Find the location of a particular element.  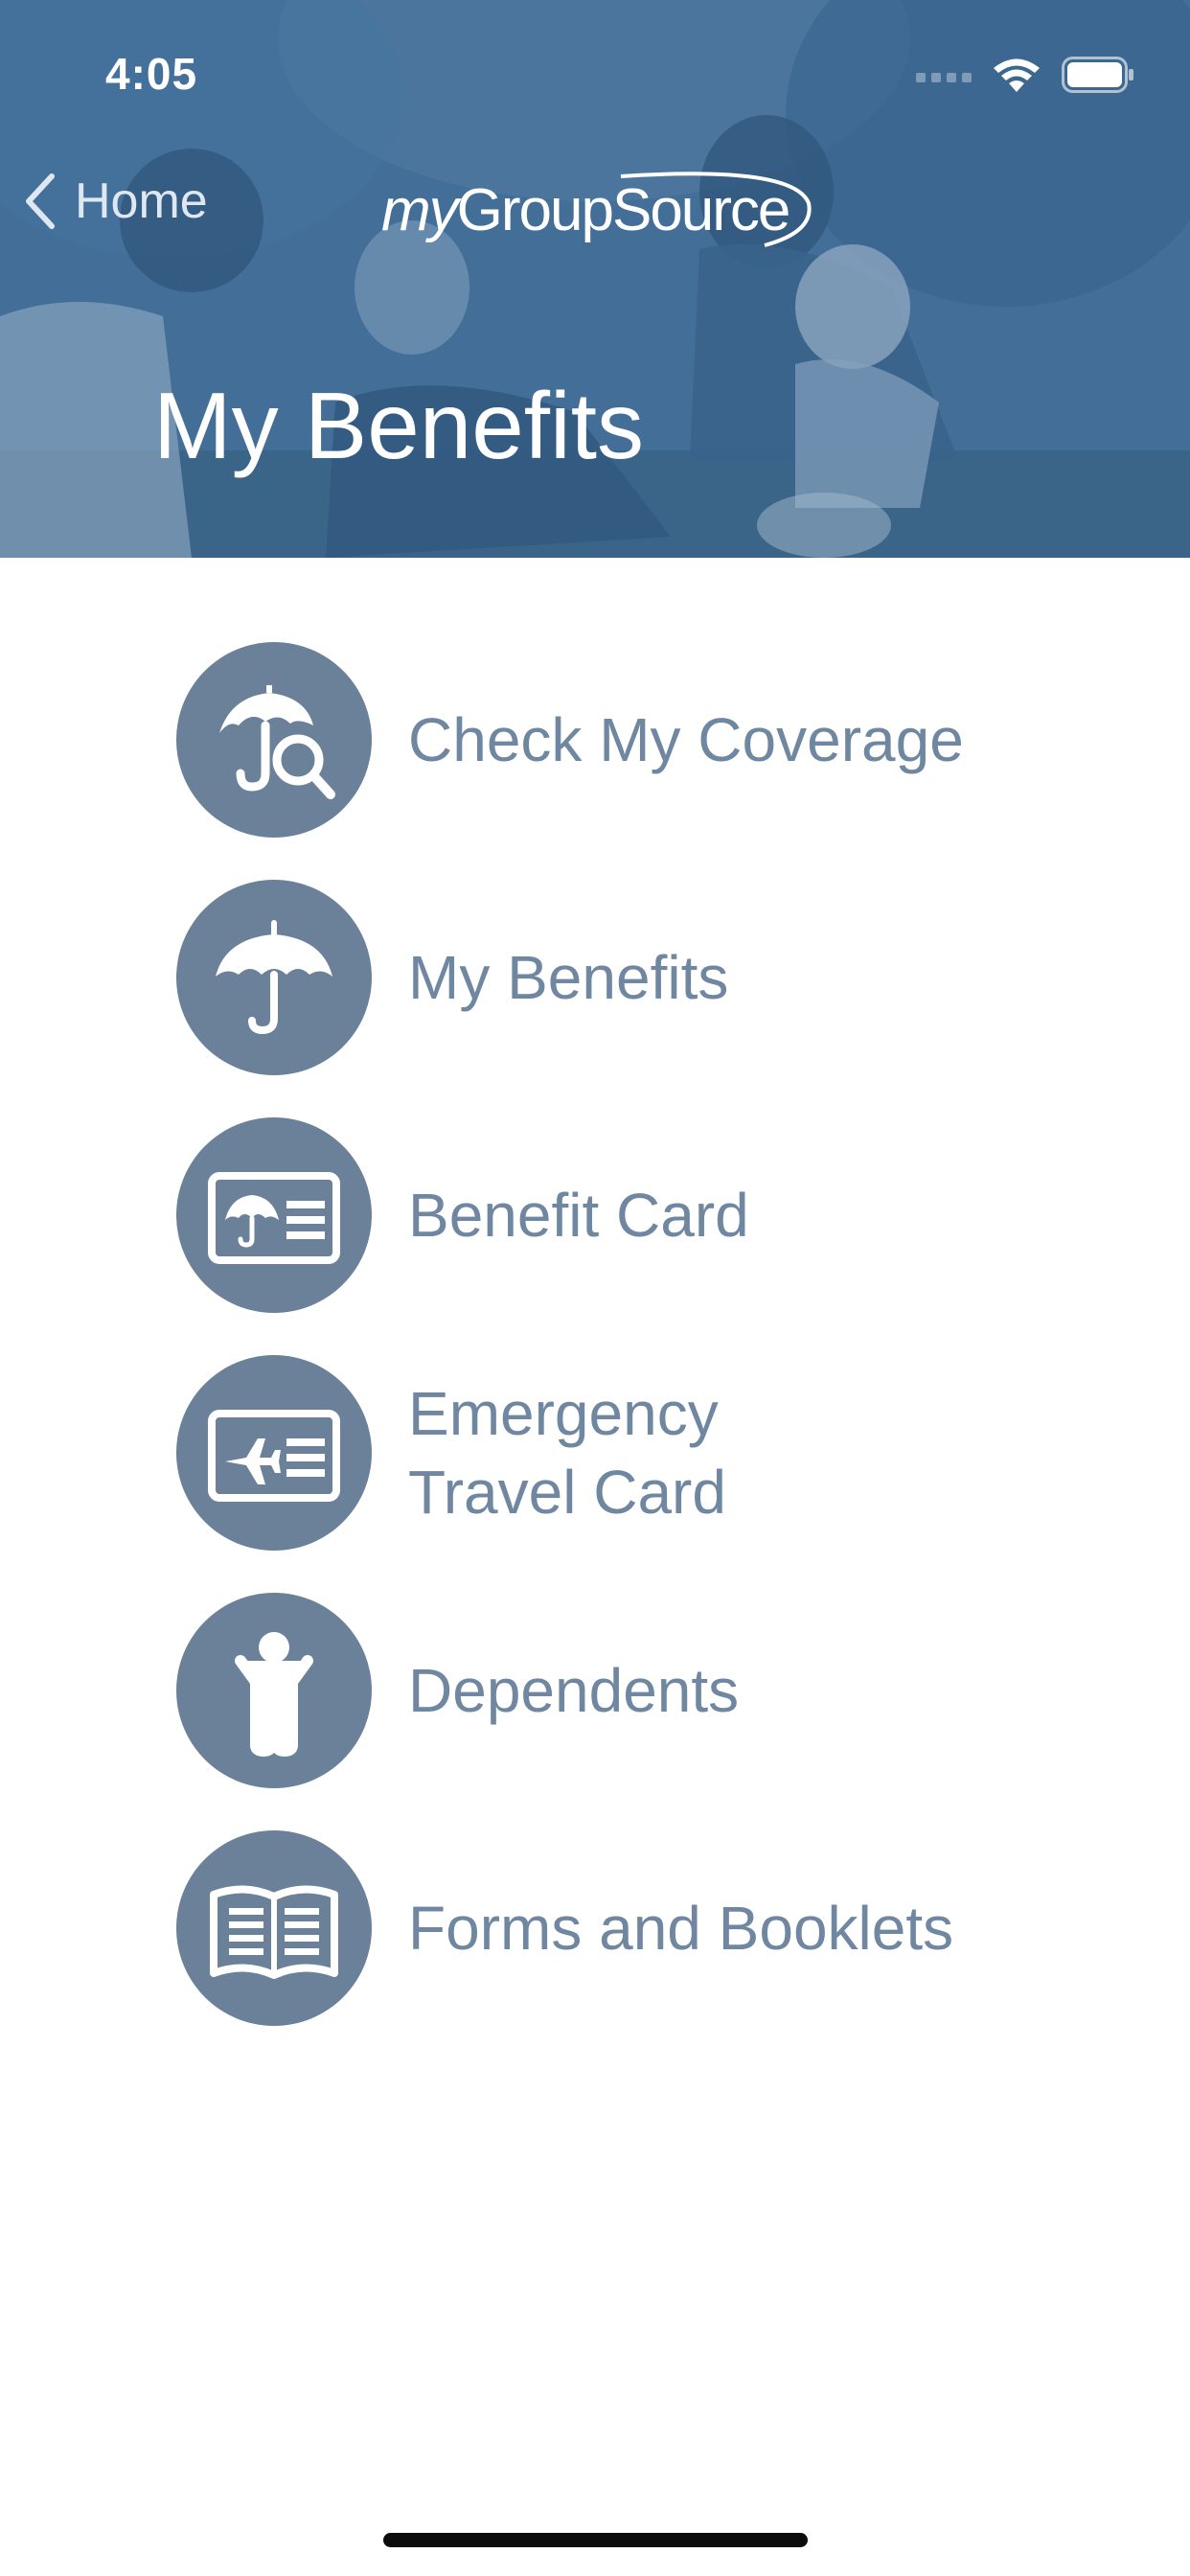

status-icons is located at coordinates (1025, 75).